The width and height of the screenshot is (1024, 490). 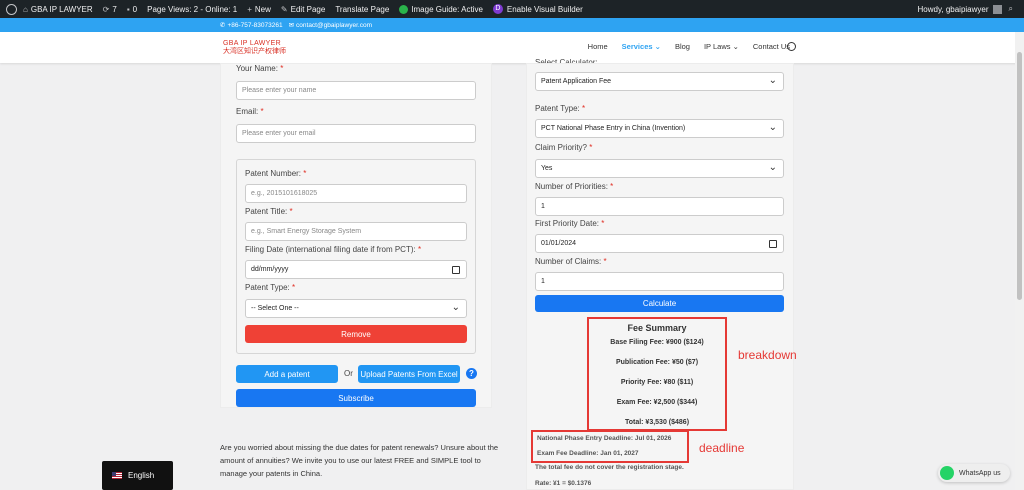 I want to click on updates-link: ⟳ 7, so click(x=110, y=9).